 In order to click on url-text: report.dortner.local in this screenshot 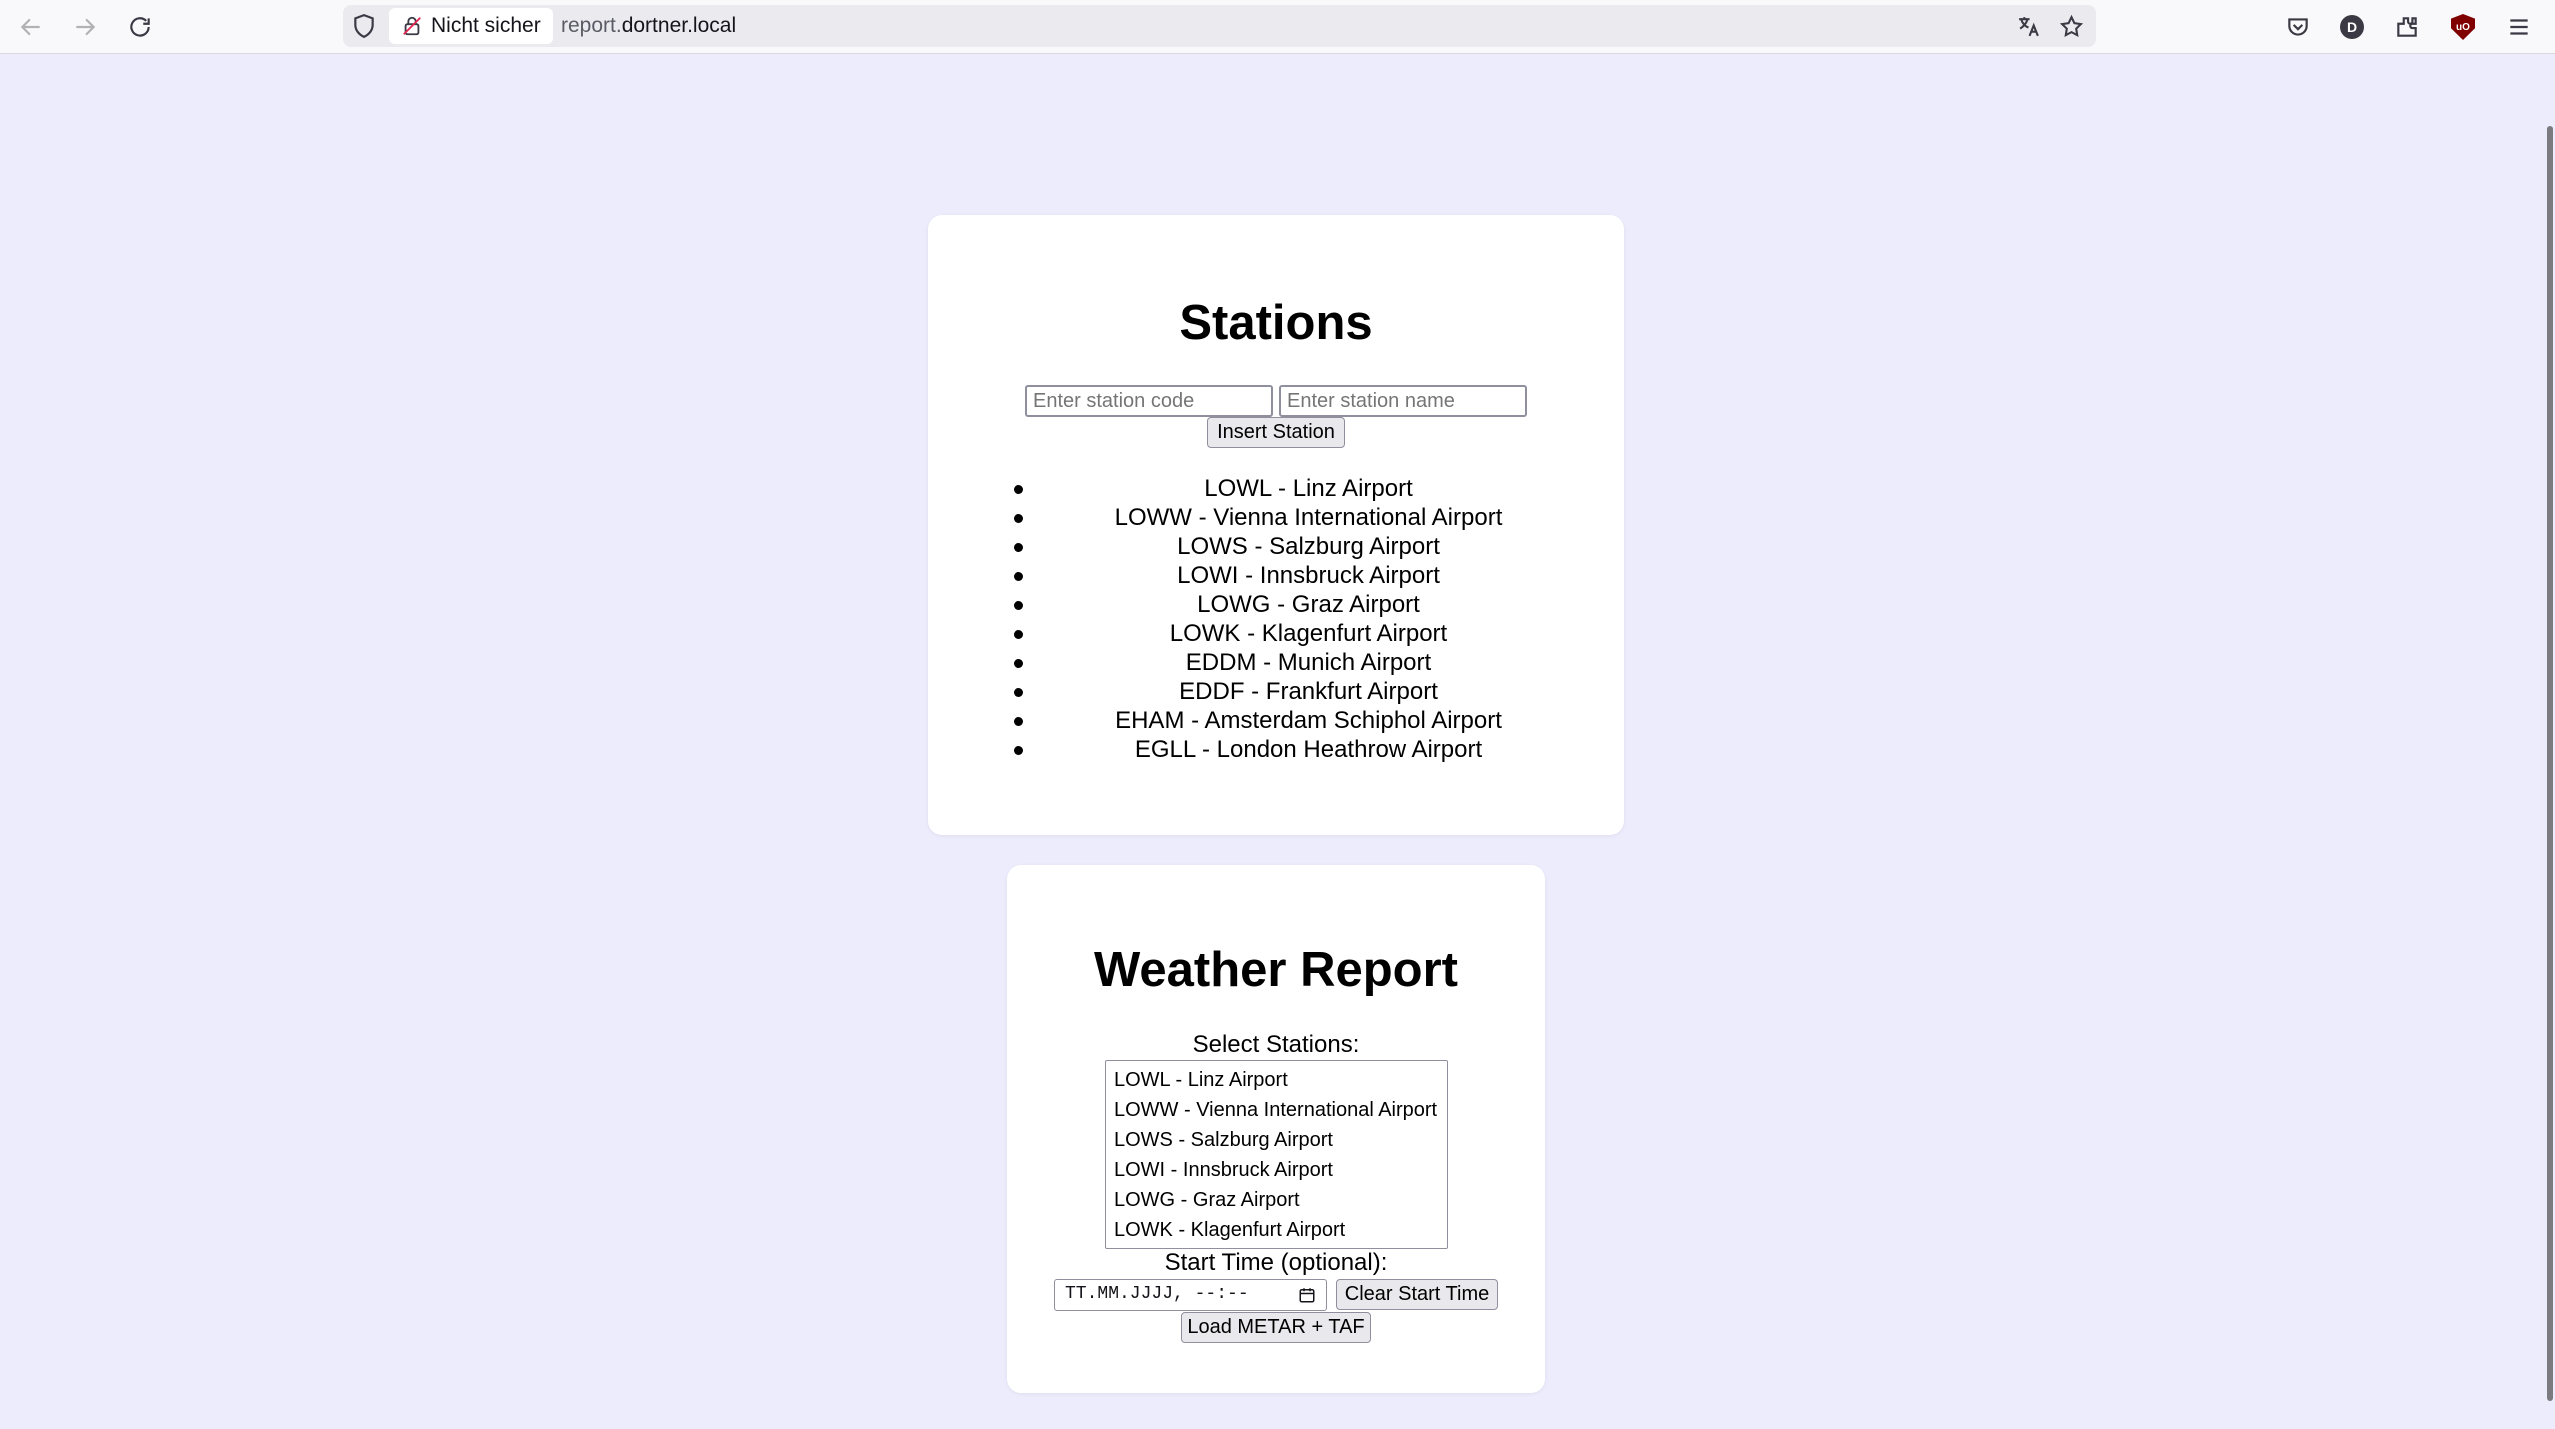, I will do `click(648, 26)`.